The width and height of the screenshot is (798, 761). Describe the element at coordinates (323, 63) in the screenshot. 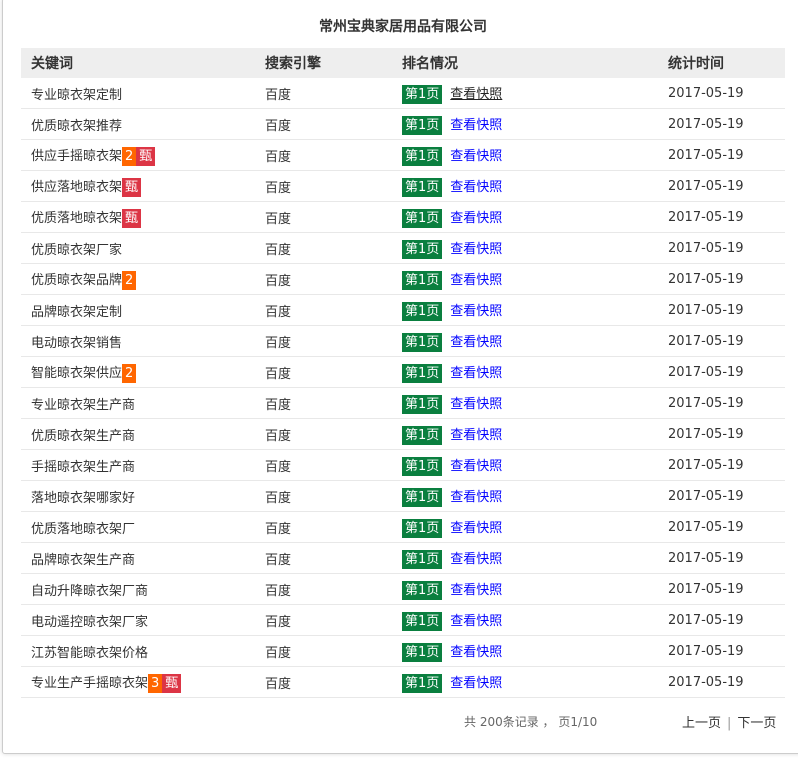

I see `col-engine: 搜索引擎` at that location.